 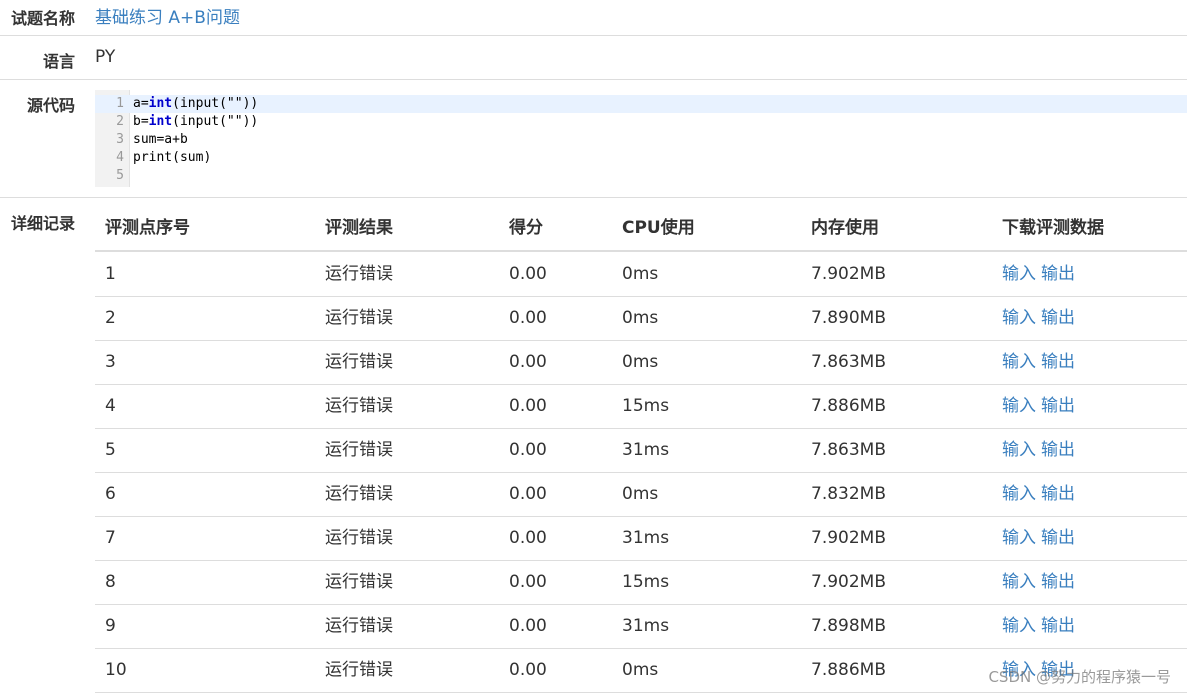 I want to click on code-token: (input("")), so click(x=215, y=121).